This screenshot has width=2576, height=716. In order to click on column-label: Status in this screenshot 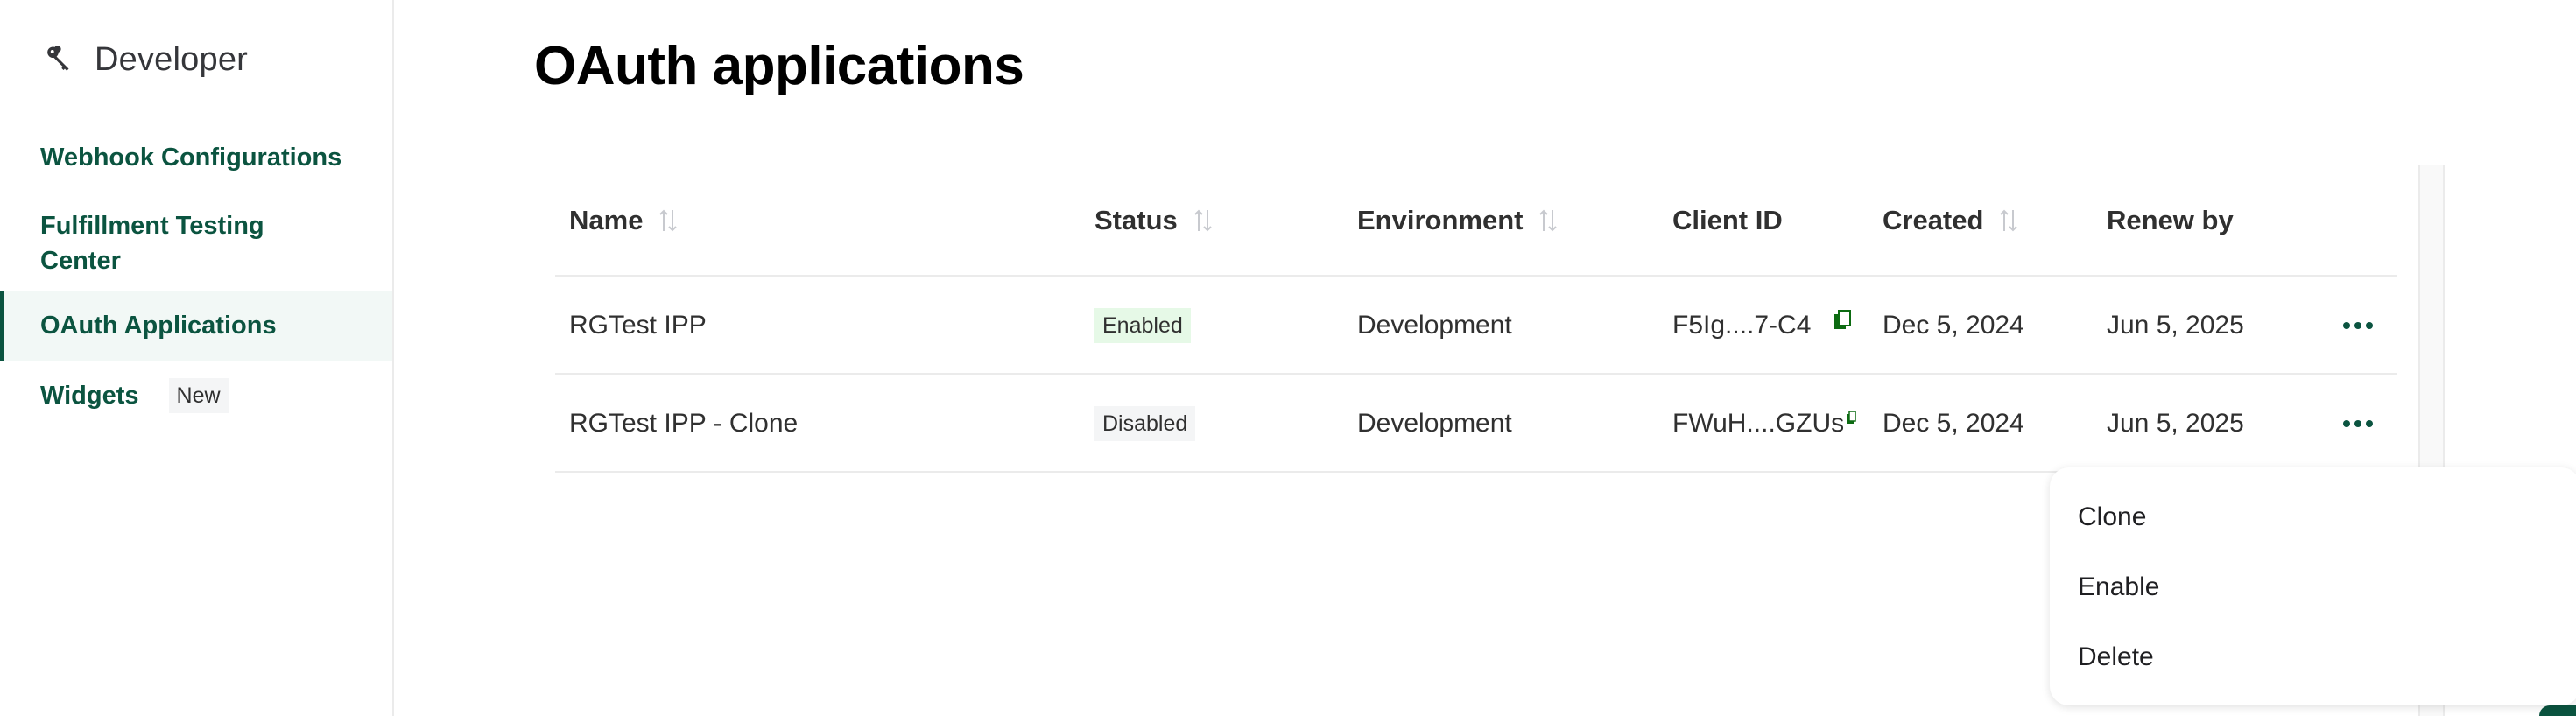, I will do `click(1136, 220)`.